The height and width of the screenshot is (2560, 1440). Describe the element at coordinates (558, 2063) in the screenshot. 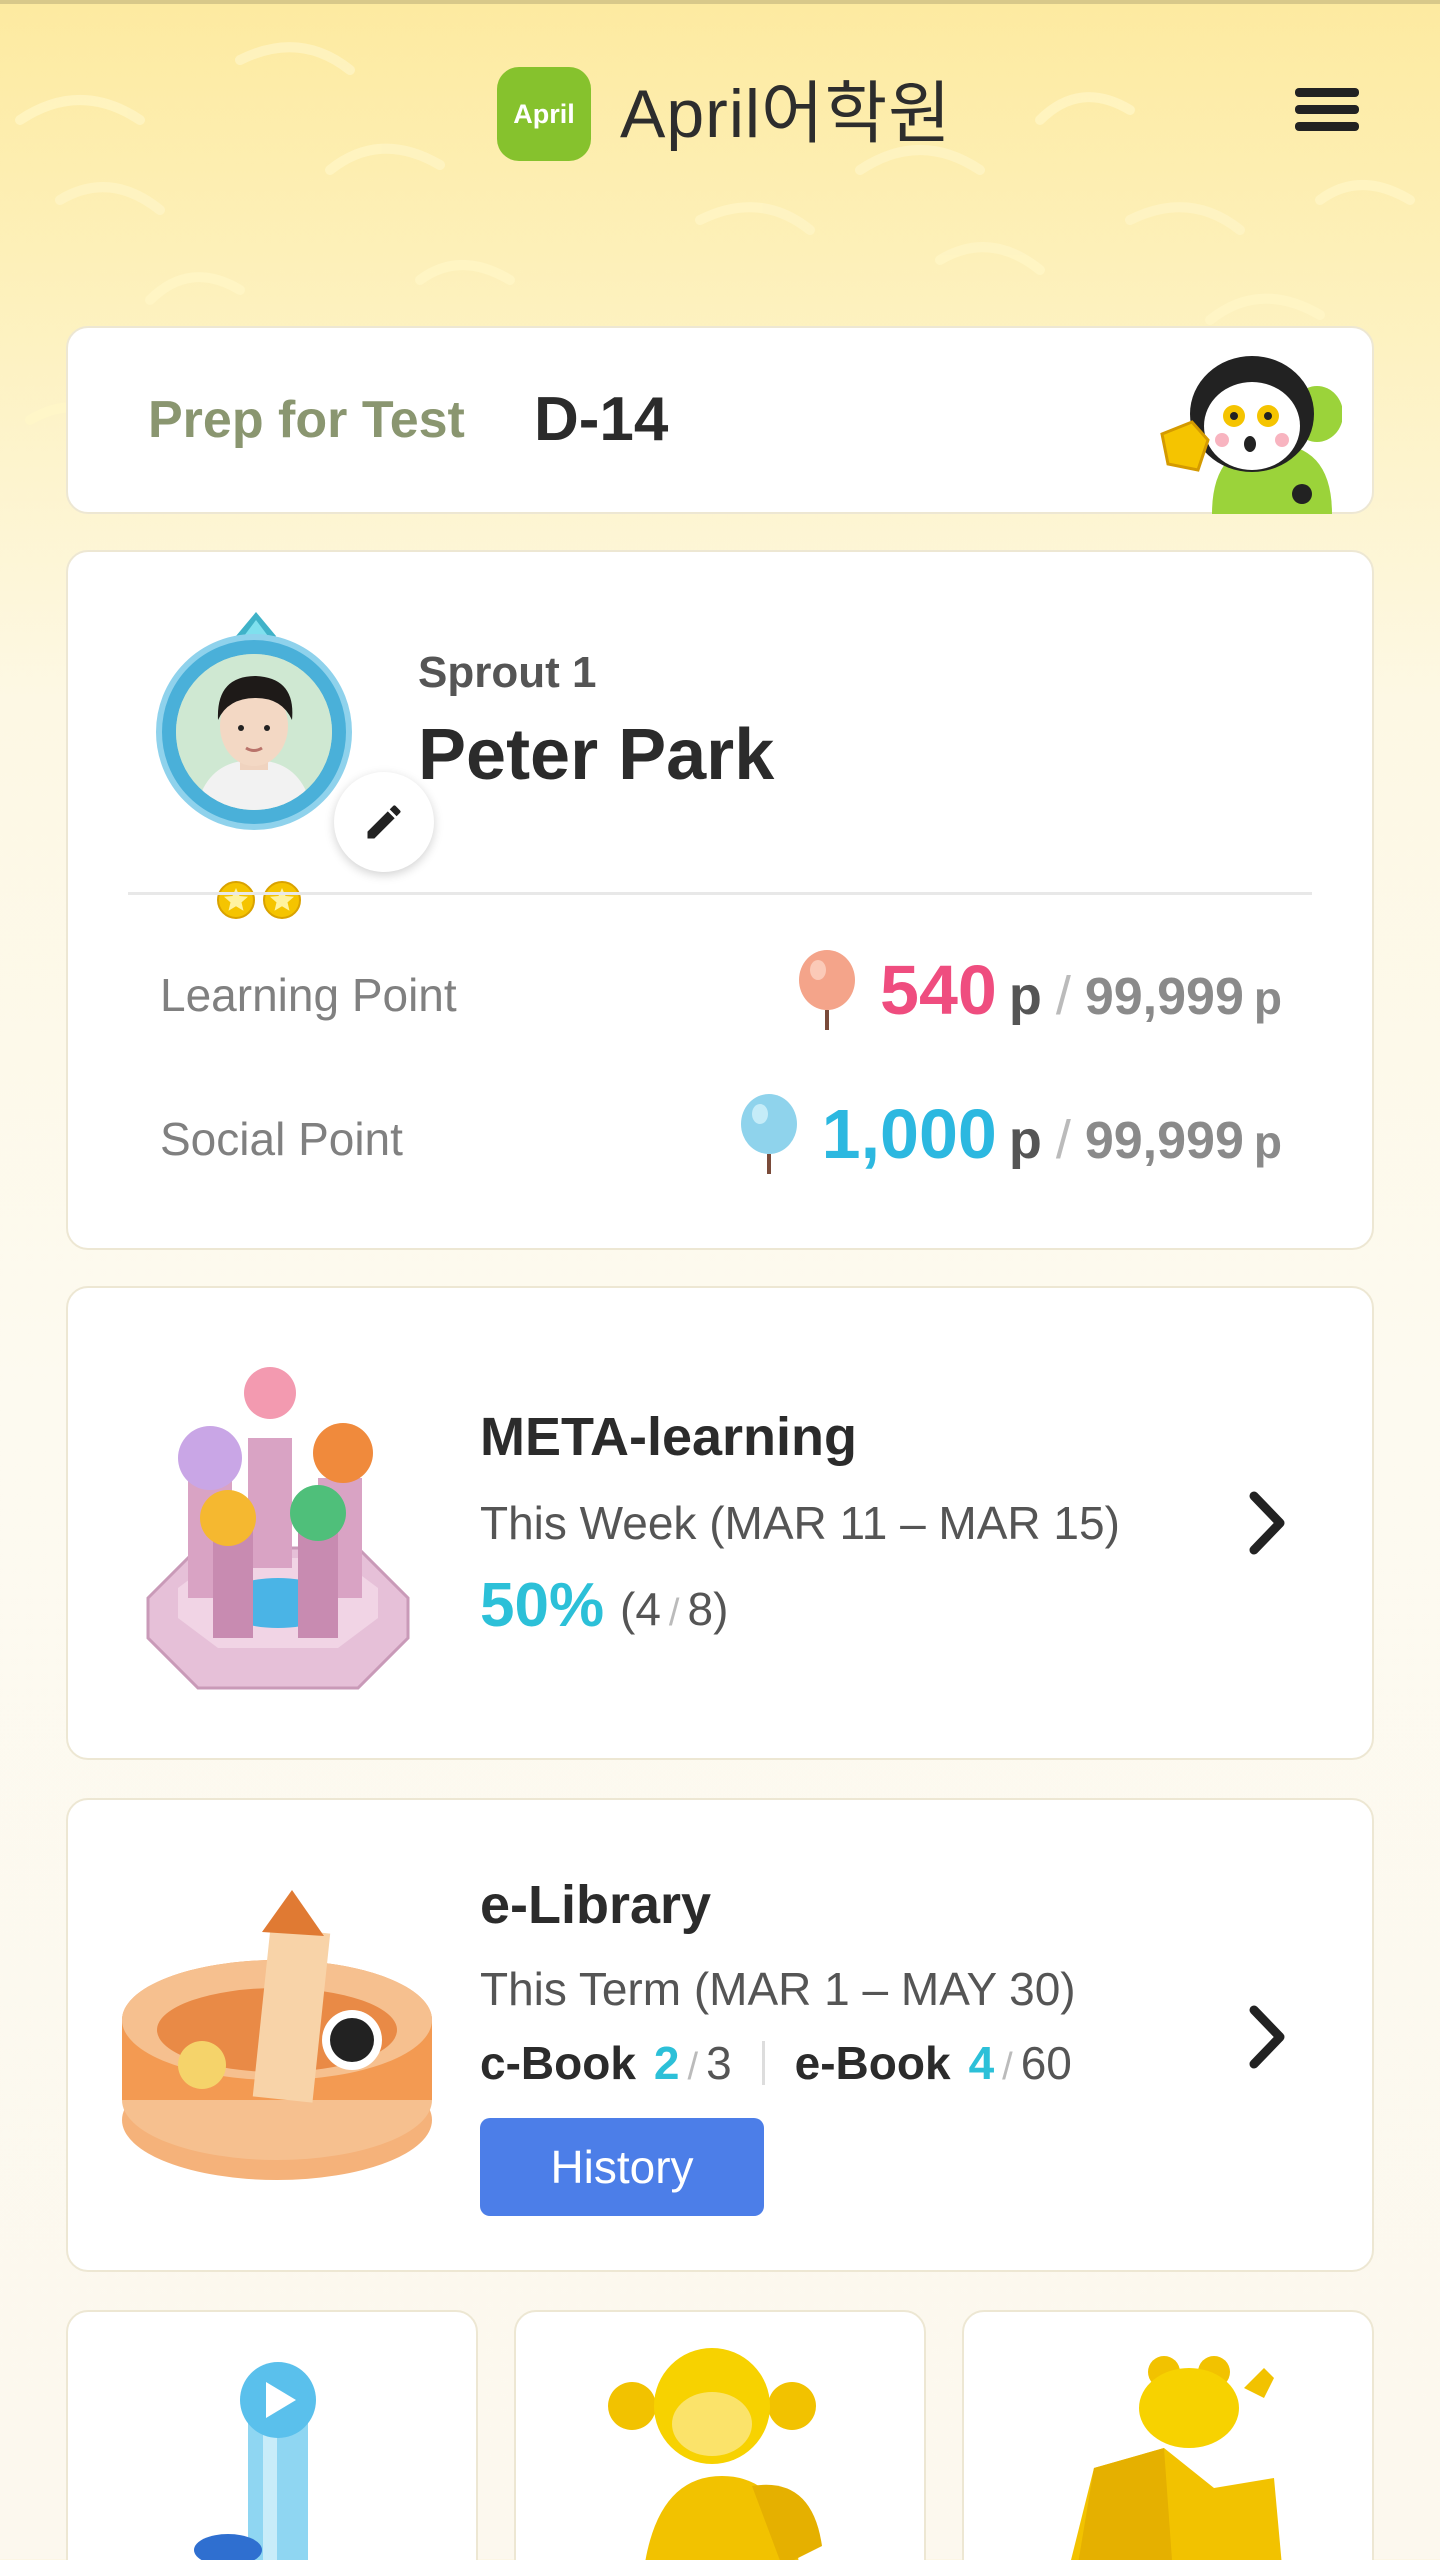

I see `cbook-label: c-Book` at that location.